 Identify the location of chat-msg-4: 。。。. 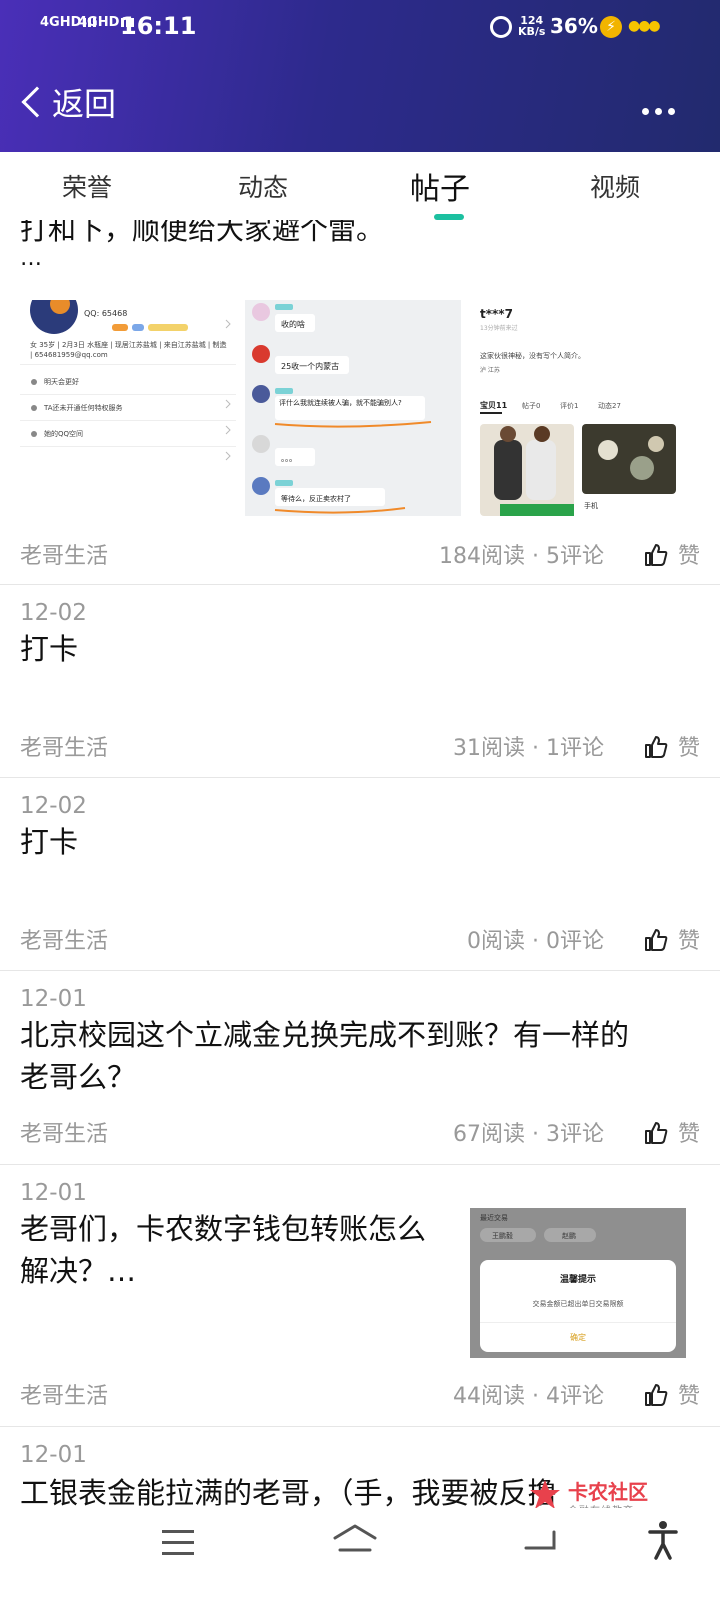
(289, 458).